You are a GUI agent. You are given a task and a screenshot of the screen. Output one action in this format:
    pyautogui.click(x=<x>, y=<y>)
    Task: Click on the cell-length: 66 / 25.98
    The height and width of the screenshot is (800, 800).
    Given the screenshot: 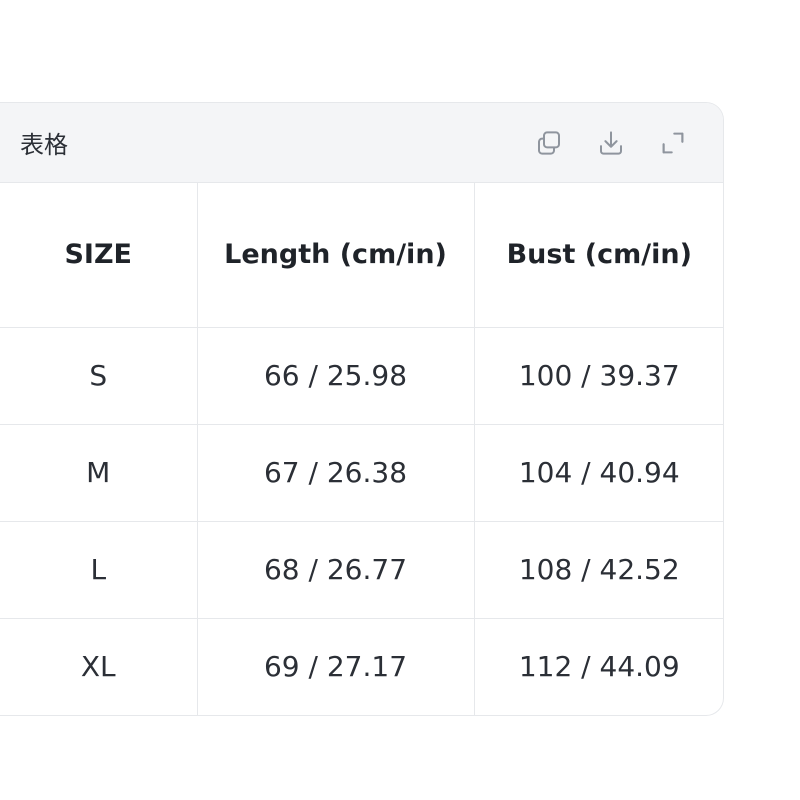 What is the action you would take?
    pyautogui.click(x=336, y=376)
    